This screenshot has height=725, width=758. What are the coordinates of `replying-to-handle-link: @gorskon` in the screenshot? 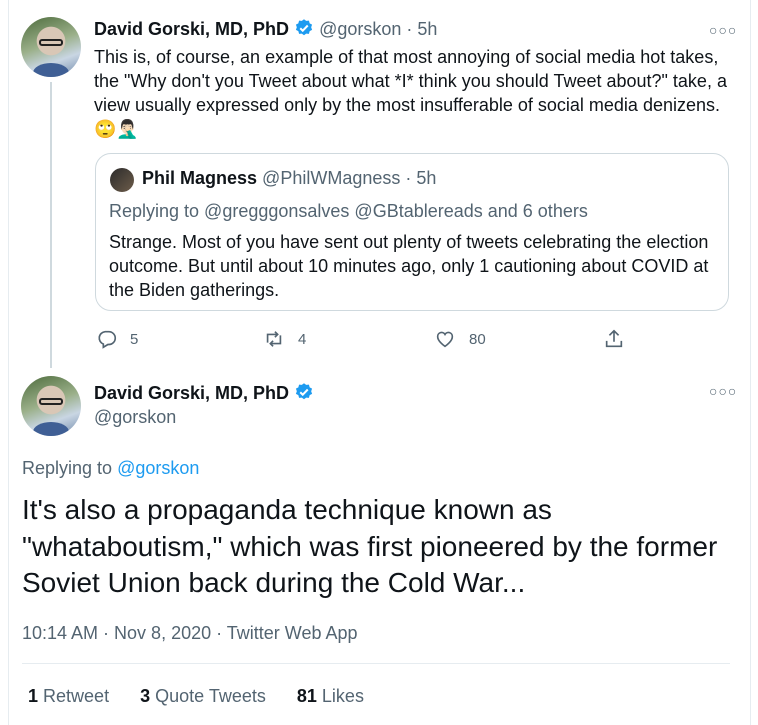 It's located at (158, 468).